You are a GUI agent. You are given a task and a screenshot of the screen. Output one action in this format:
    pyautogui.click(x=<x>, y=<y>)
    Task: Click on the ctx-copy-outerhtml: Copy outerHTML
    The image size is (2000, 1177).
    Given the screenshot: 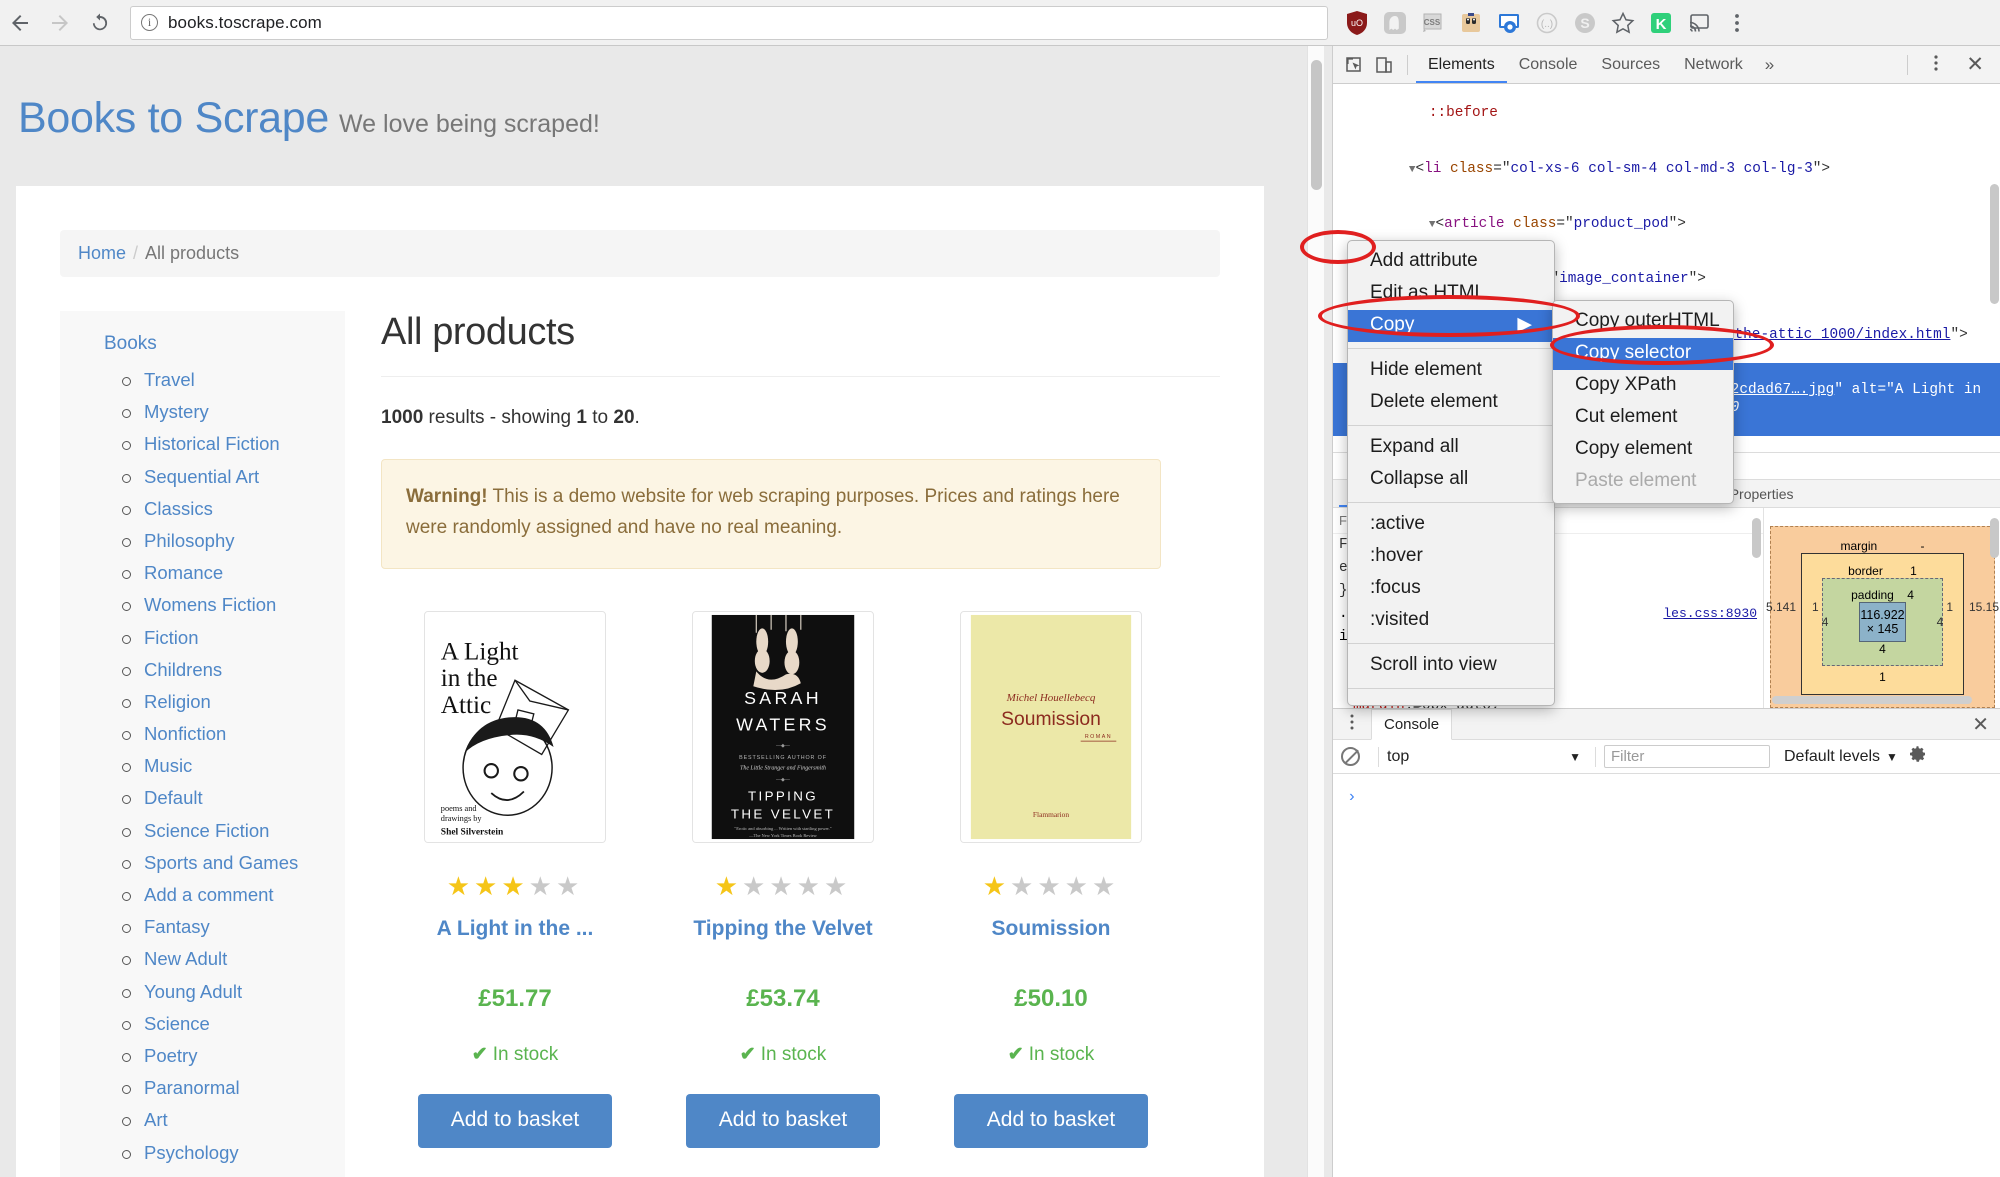 What is the action you would take?
    pyautogui.click(x=1643, y=322)
    